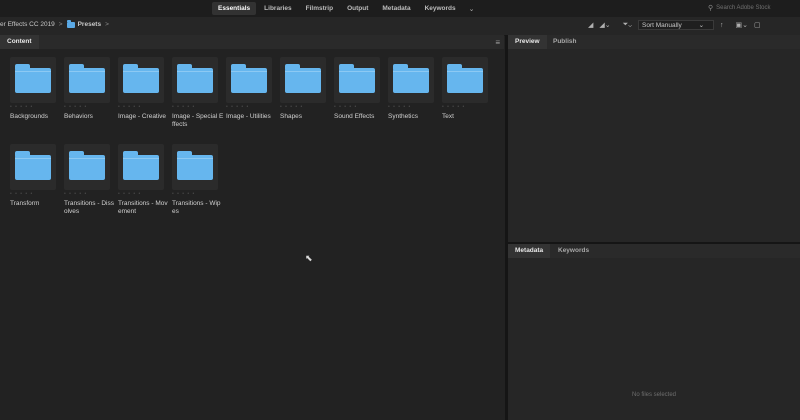  Describe the element at coordinates (27, 24) in the screenshot. I see `breadcrumb-item-after-effects: er Effects CC 2019` at that location.